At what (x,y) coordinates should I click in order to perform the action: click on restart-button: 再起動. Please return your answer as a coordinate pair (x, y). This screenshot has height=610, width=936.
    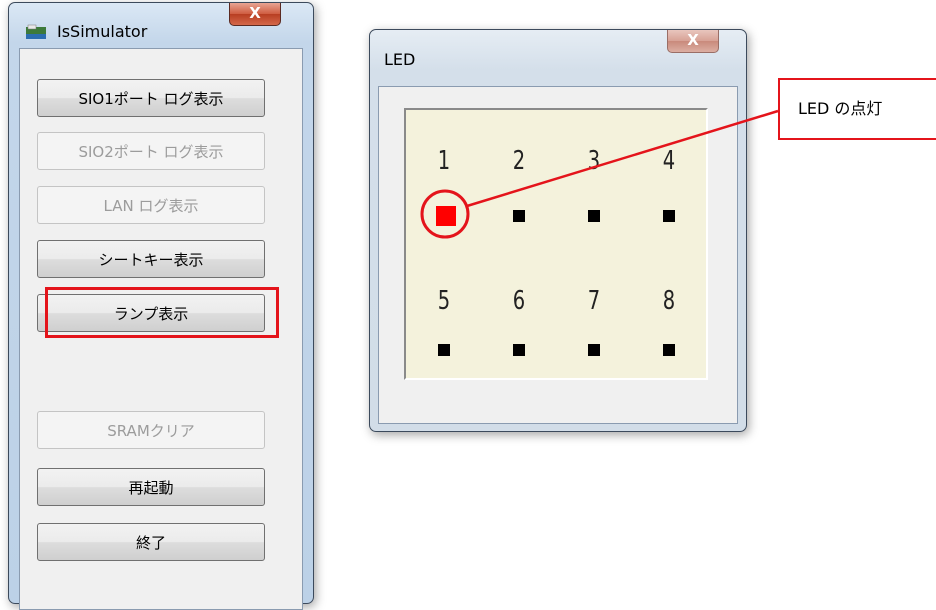
    Looking at the image, I should click on (151, 487).